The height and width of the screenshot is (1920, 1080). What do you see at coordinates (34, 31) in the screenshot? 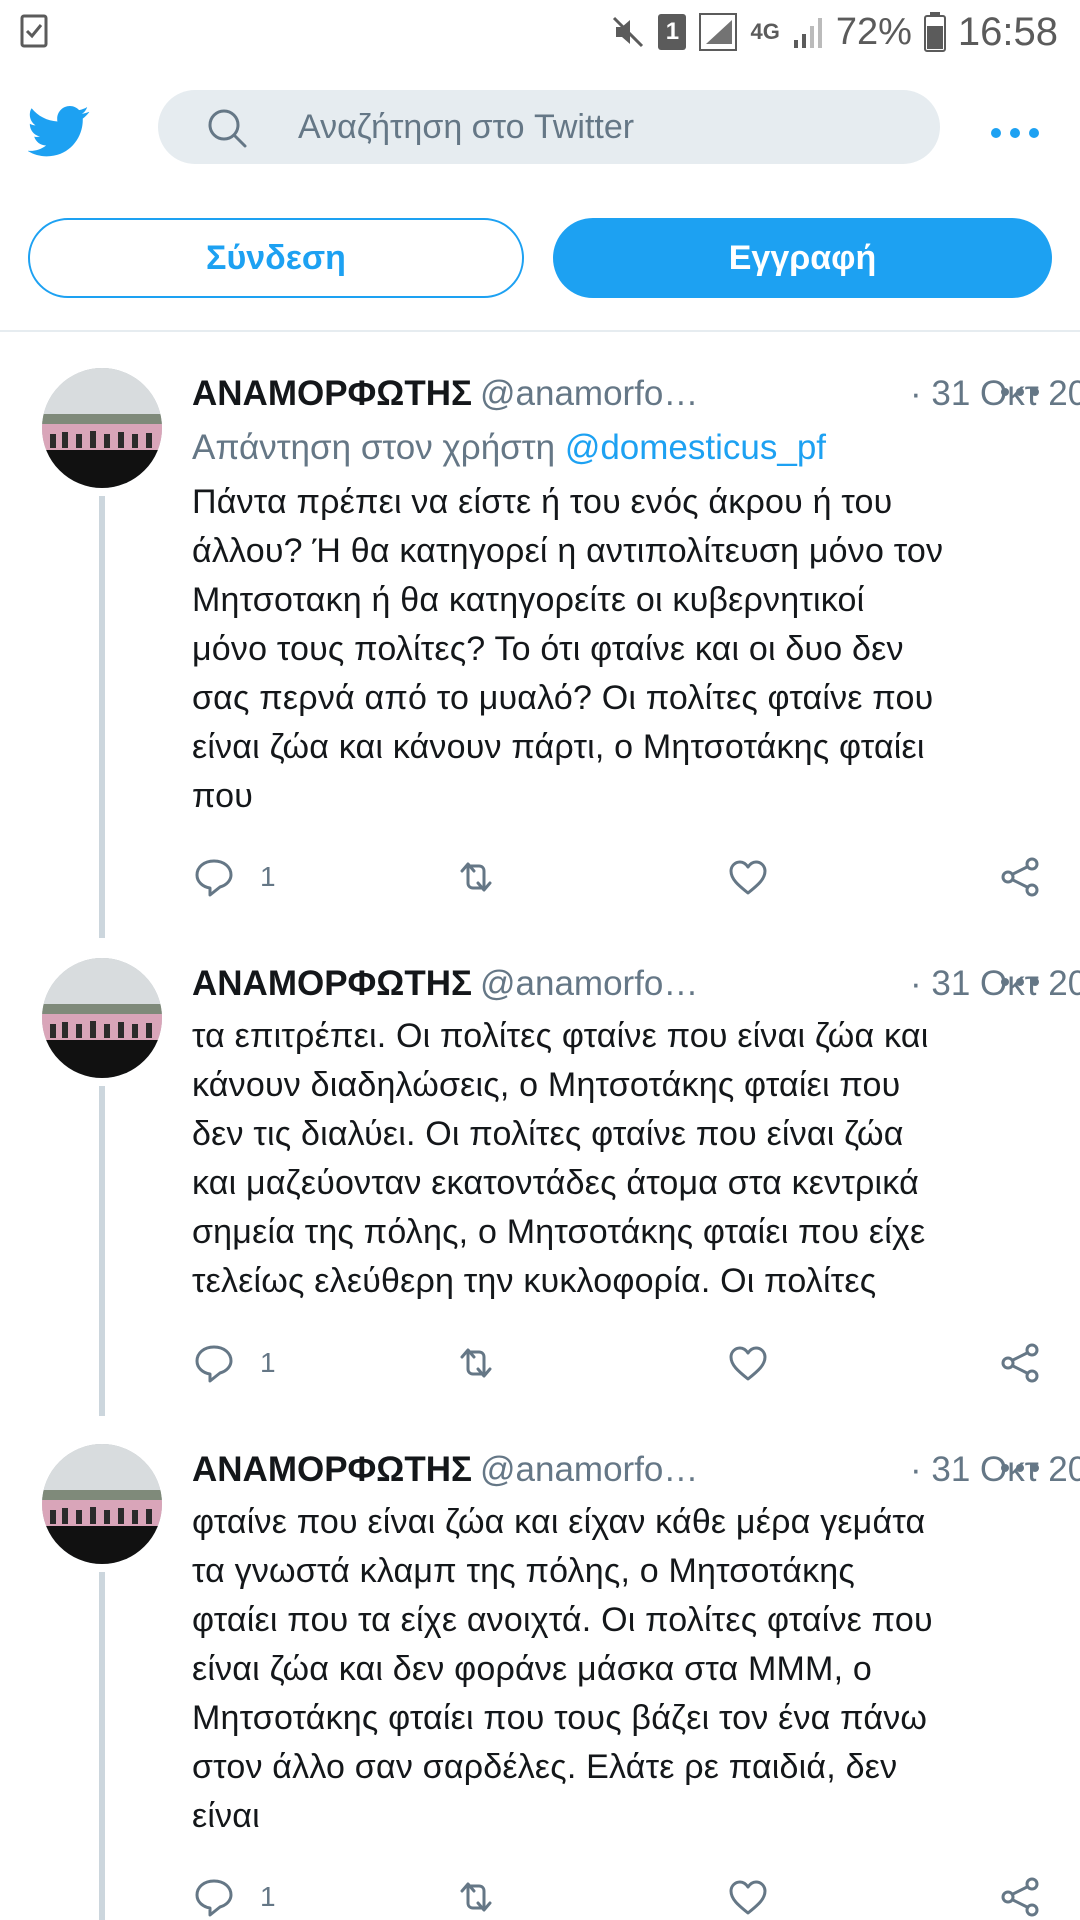
I see `task-done-icon` at bounding box center [34, 31].